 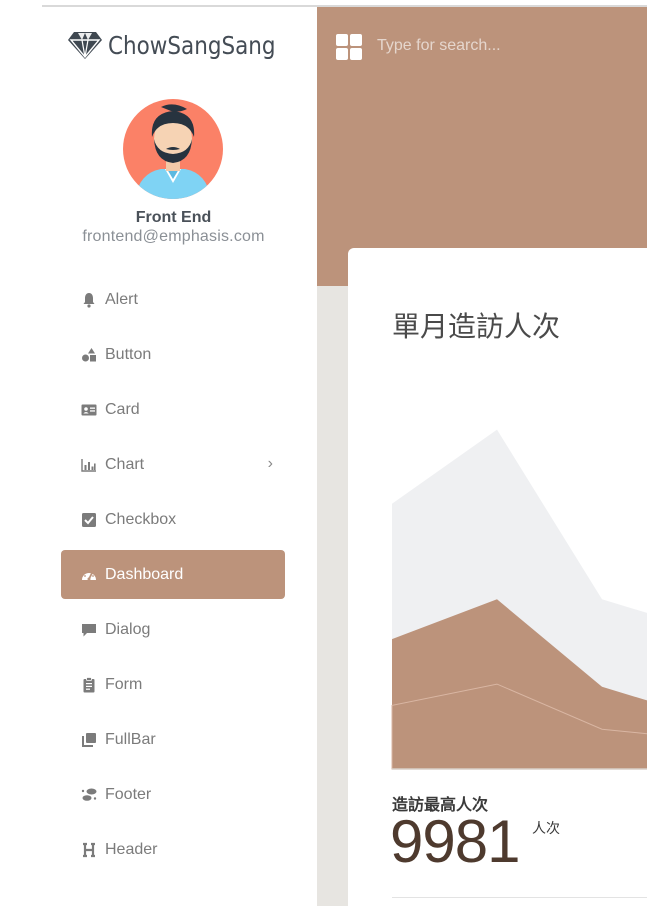 What do you see at coordinates (141, 519) in the screenshot?
I see `sidebar-item-label: Checkbox` at bounding box center [141, 519].